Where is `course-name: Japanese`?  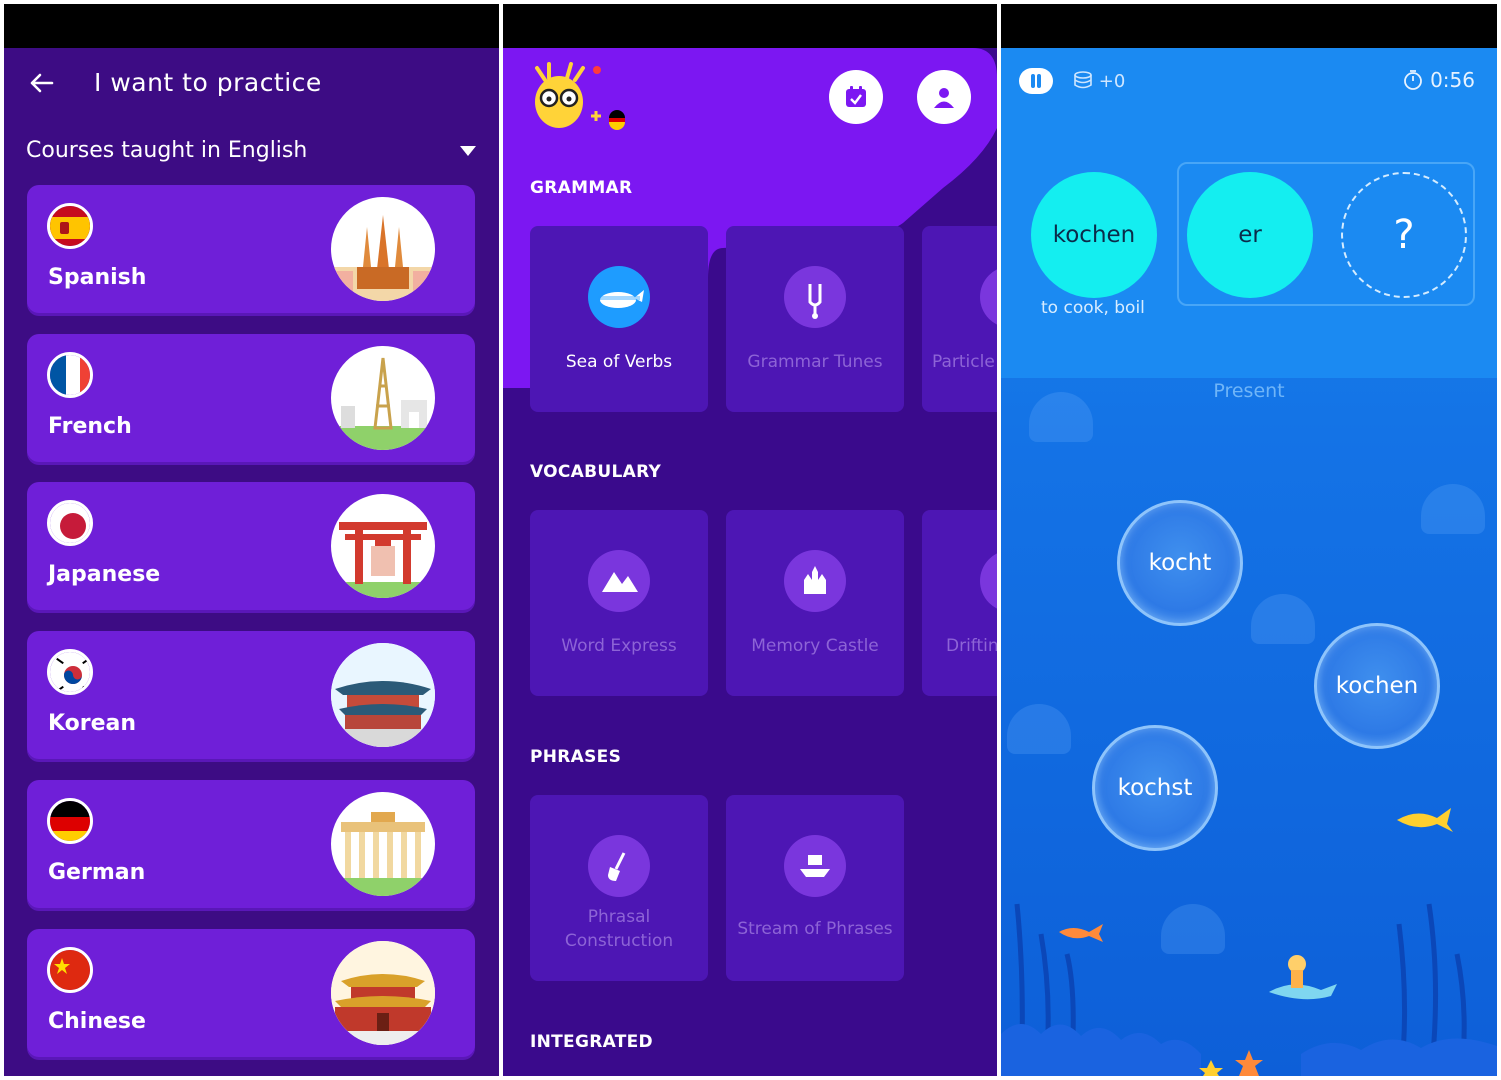 course-name: Japanese is located at coordinates (104, 574).